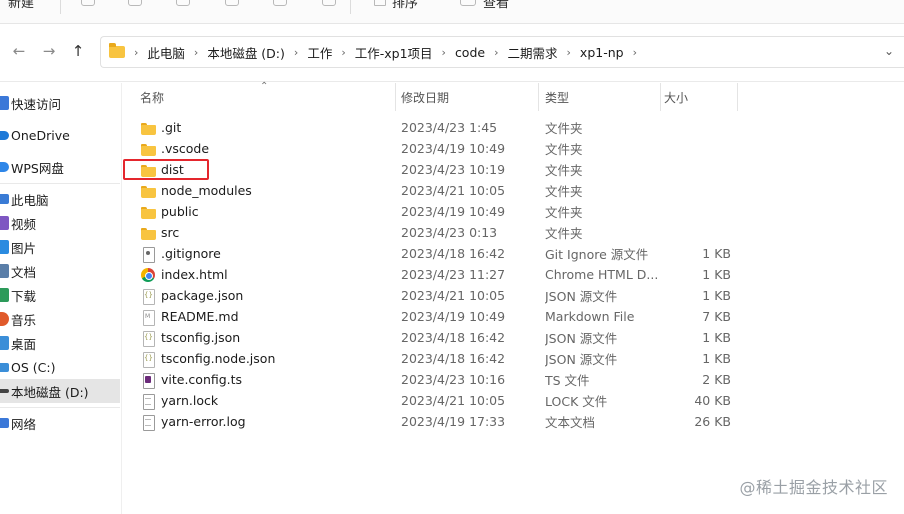 This screenshot has width=904, height=514. What do you see at coordinates (564, 233) in the screenshot?
I see `file-type: 文件夹` at bounding box center [564, 233].